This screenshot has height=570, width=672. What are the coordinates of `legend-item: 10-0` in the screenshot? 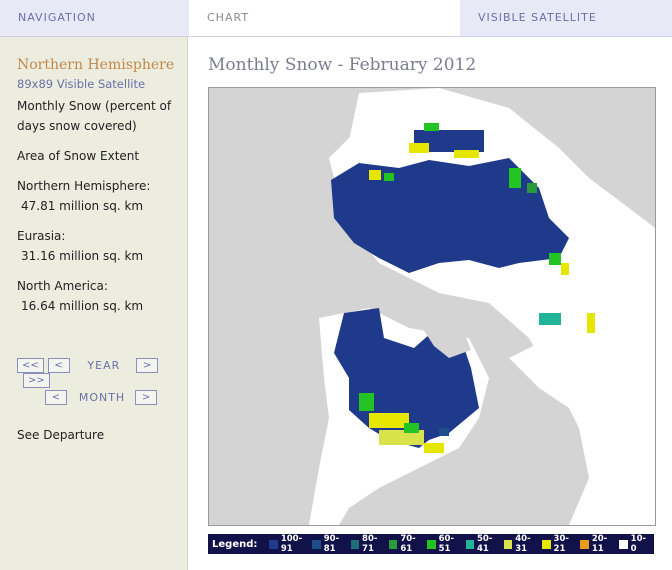 It's located at (633, 544).